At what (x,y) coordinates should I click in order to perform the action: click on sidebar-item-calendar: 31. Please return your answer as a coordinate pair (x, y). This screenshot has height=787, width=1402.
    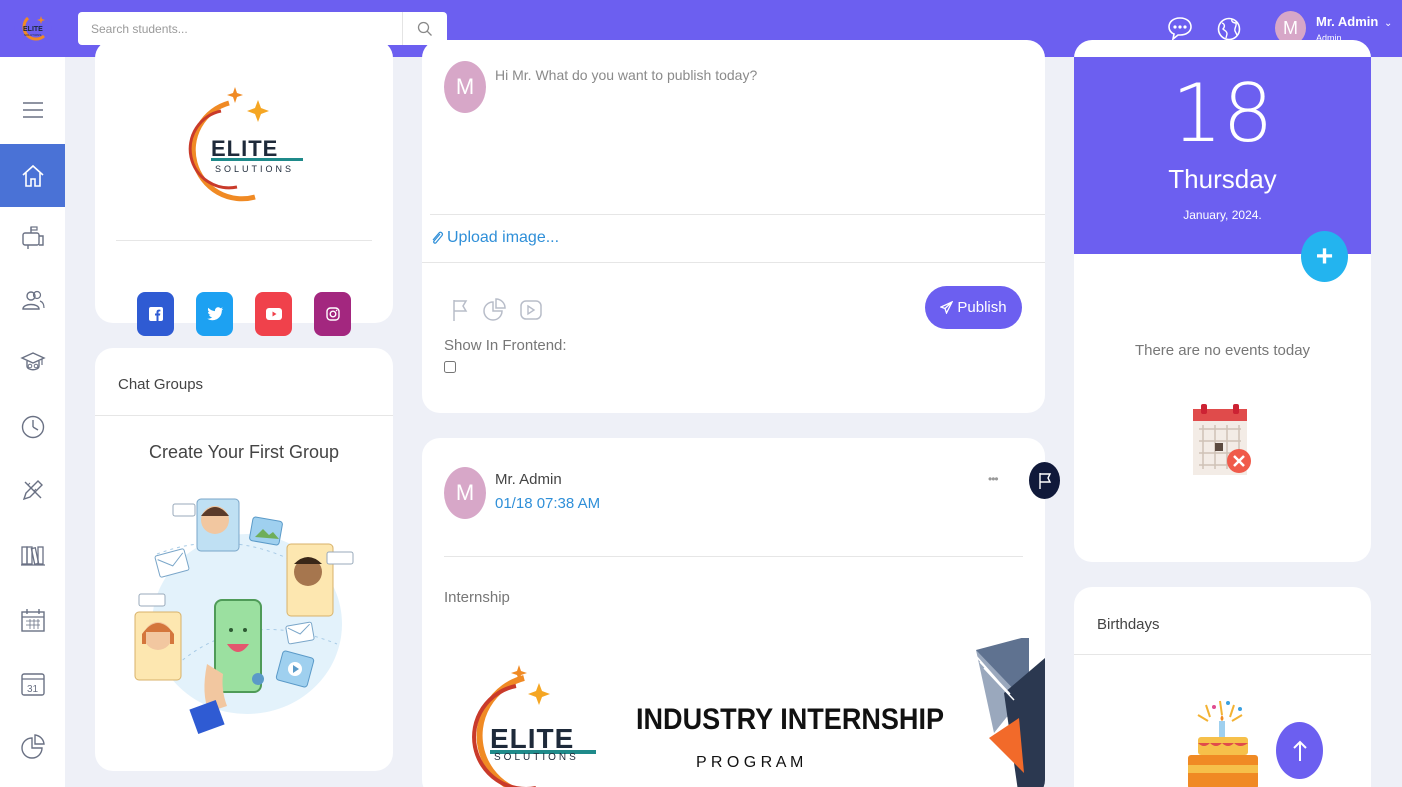
    Looking at the image, I should click on (32, 683).